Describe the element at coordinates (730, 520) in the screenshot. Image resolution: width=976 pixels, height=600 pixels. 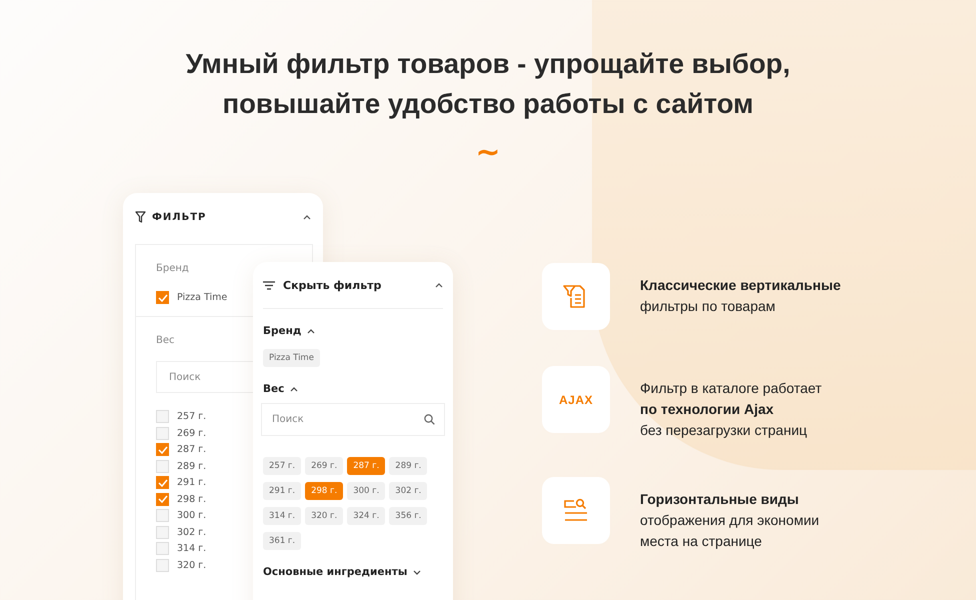
I see `feature-description: Горизонтальные виды отображения для экономии места на странице` at that location.